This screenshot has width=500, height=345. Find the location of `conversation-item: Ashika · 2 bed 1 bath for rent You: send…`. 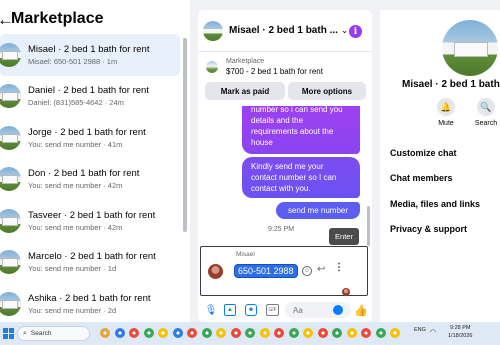

conversation-item: Ashika · 2 bed 1 bath for rent You: send… is located at coordinates (90, 302).